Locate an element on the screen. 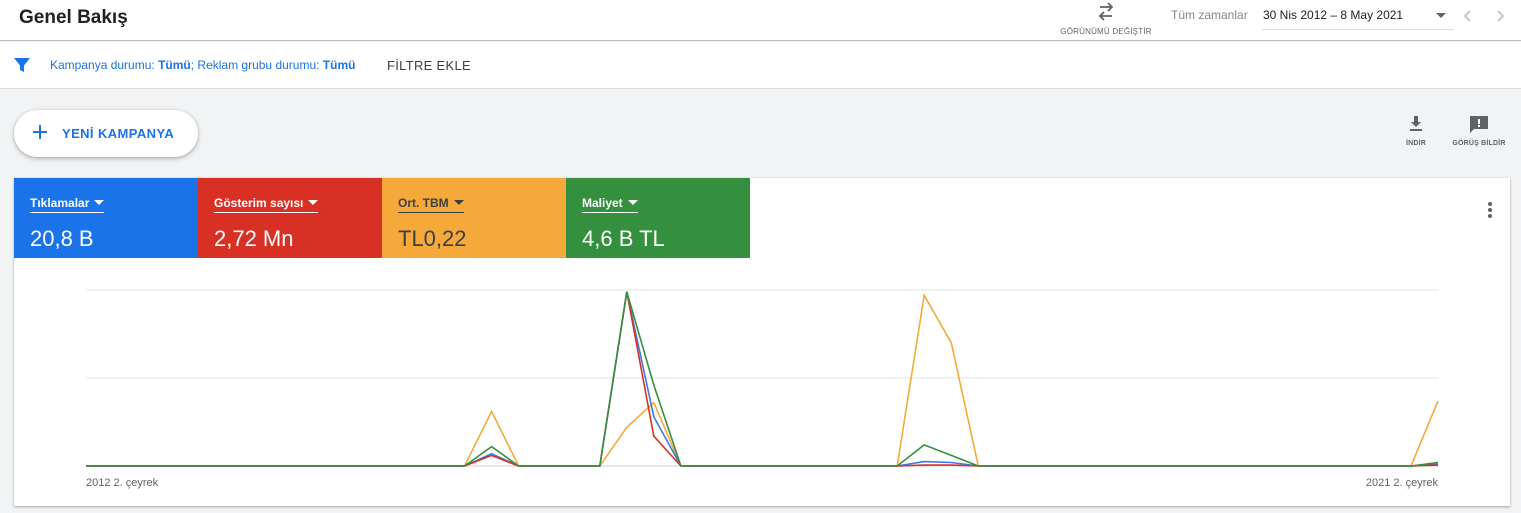 Image resolution: width=1521 pixels, height=513 pixels. chevron-left-icon is located at coordinates (1467, 16).